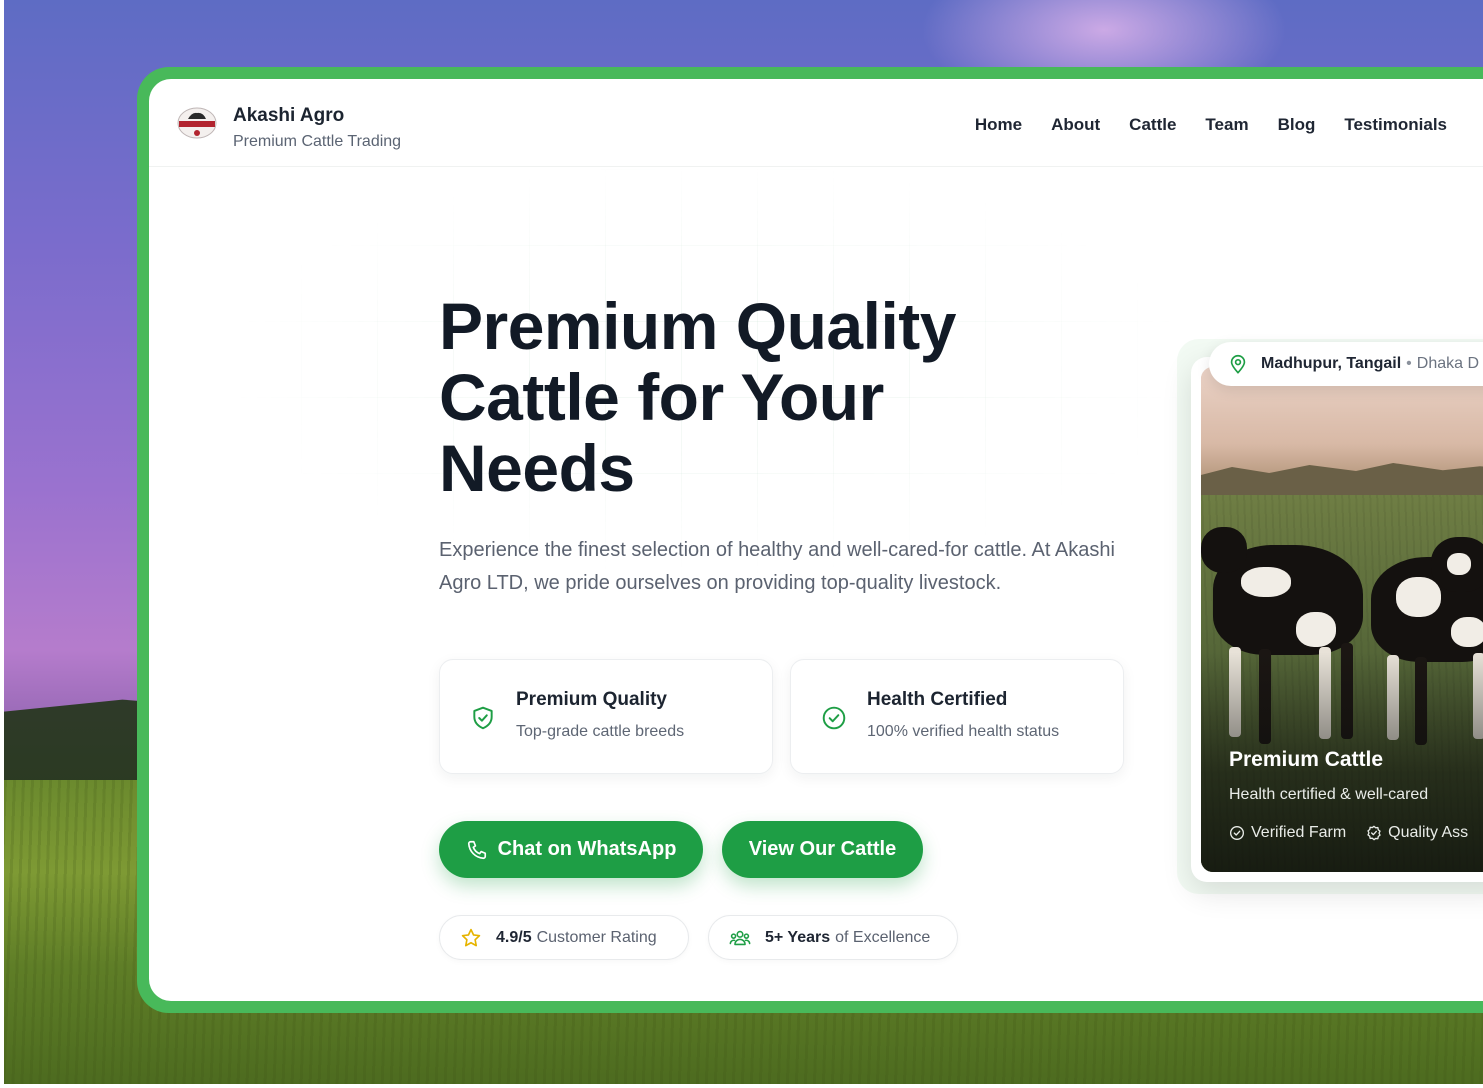 The height and width of the screenshot is (1088, 1483). I want to click on quality-assured-label: Quality Ass, so click(1428, 832).